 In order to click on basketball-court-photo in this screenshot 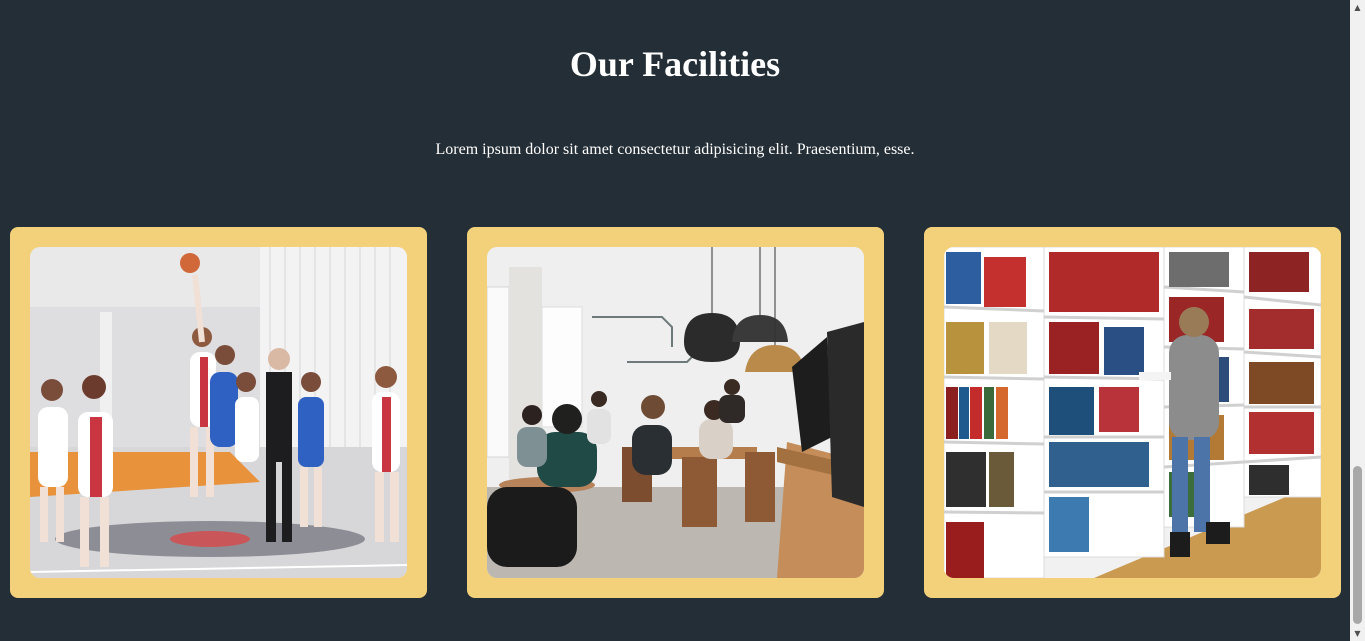, I will do `click(218, 412)`.